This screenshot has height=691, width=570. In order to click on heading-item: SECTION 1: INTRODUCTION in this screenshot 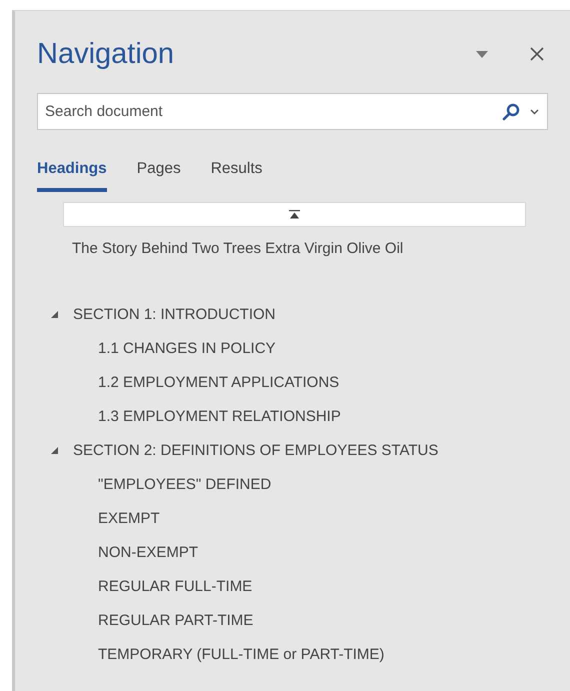, I will do `click(174, 314)`.